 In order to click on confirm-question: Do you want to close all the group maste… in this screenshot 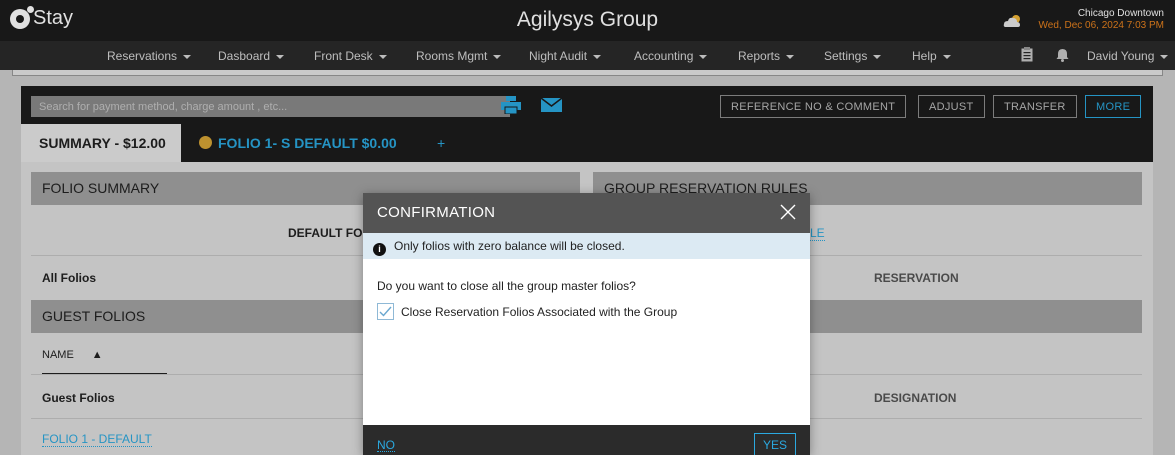, I will do `click(506, 286)`.